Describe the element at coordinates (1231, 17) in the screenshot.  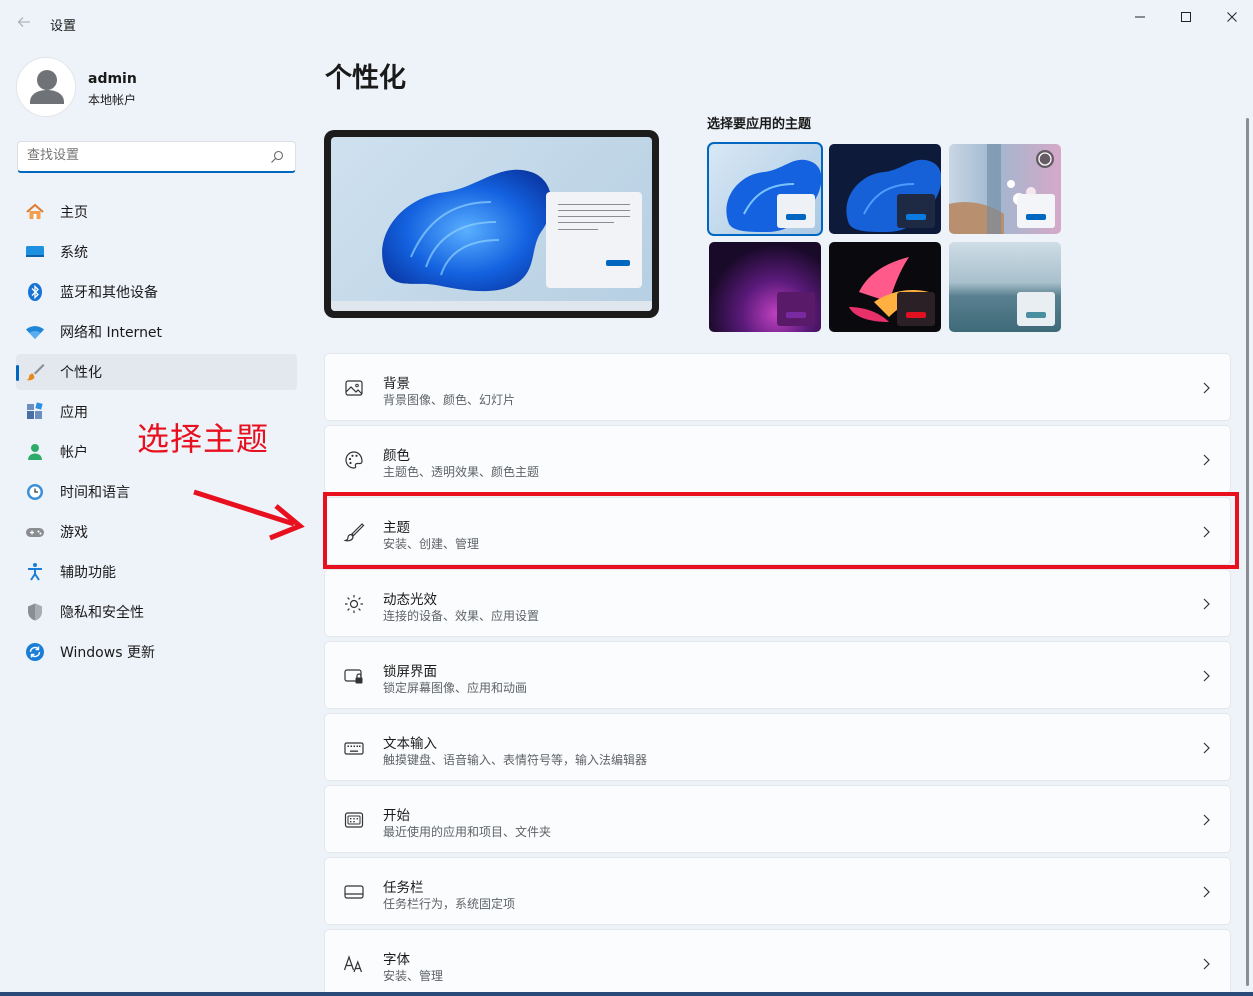
I see `close-icon` at that location.